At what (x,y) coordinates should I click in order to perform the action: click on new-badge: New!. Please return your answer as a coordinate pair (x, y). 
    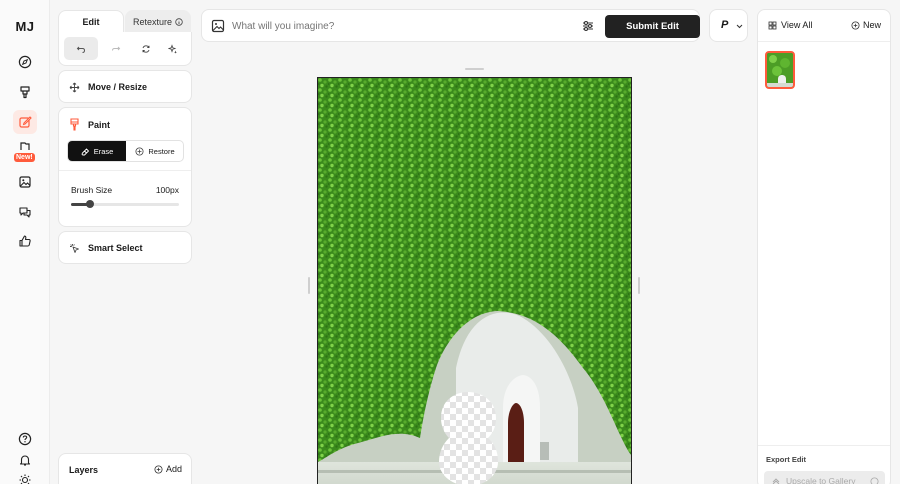
    Looking at the image, I should click on (24, 157).